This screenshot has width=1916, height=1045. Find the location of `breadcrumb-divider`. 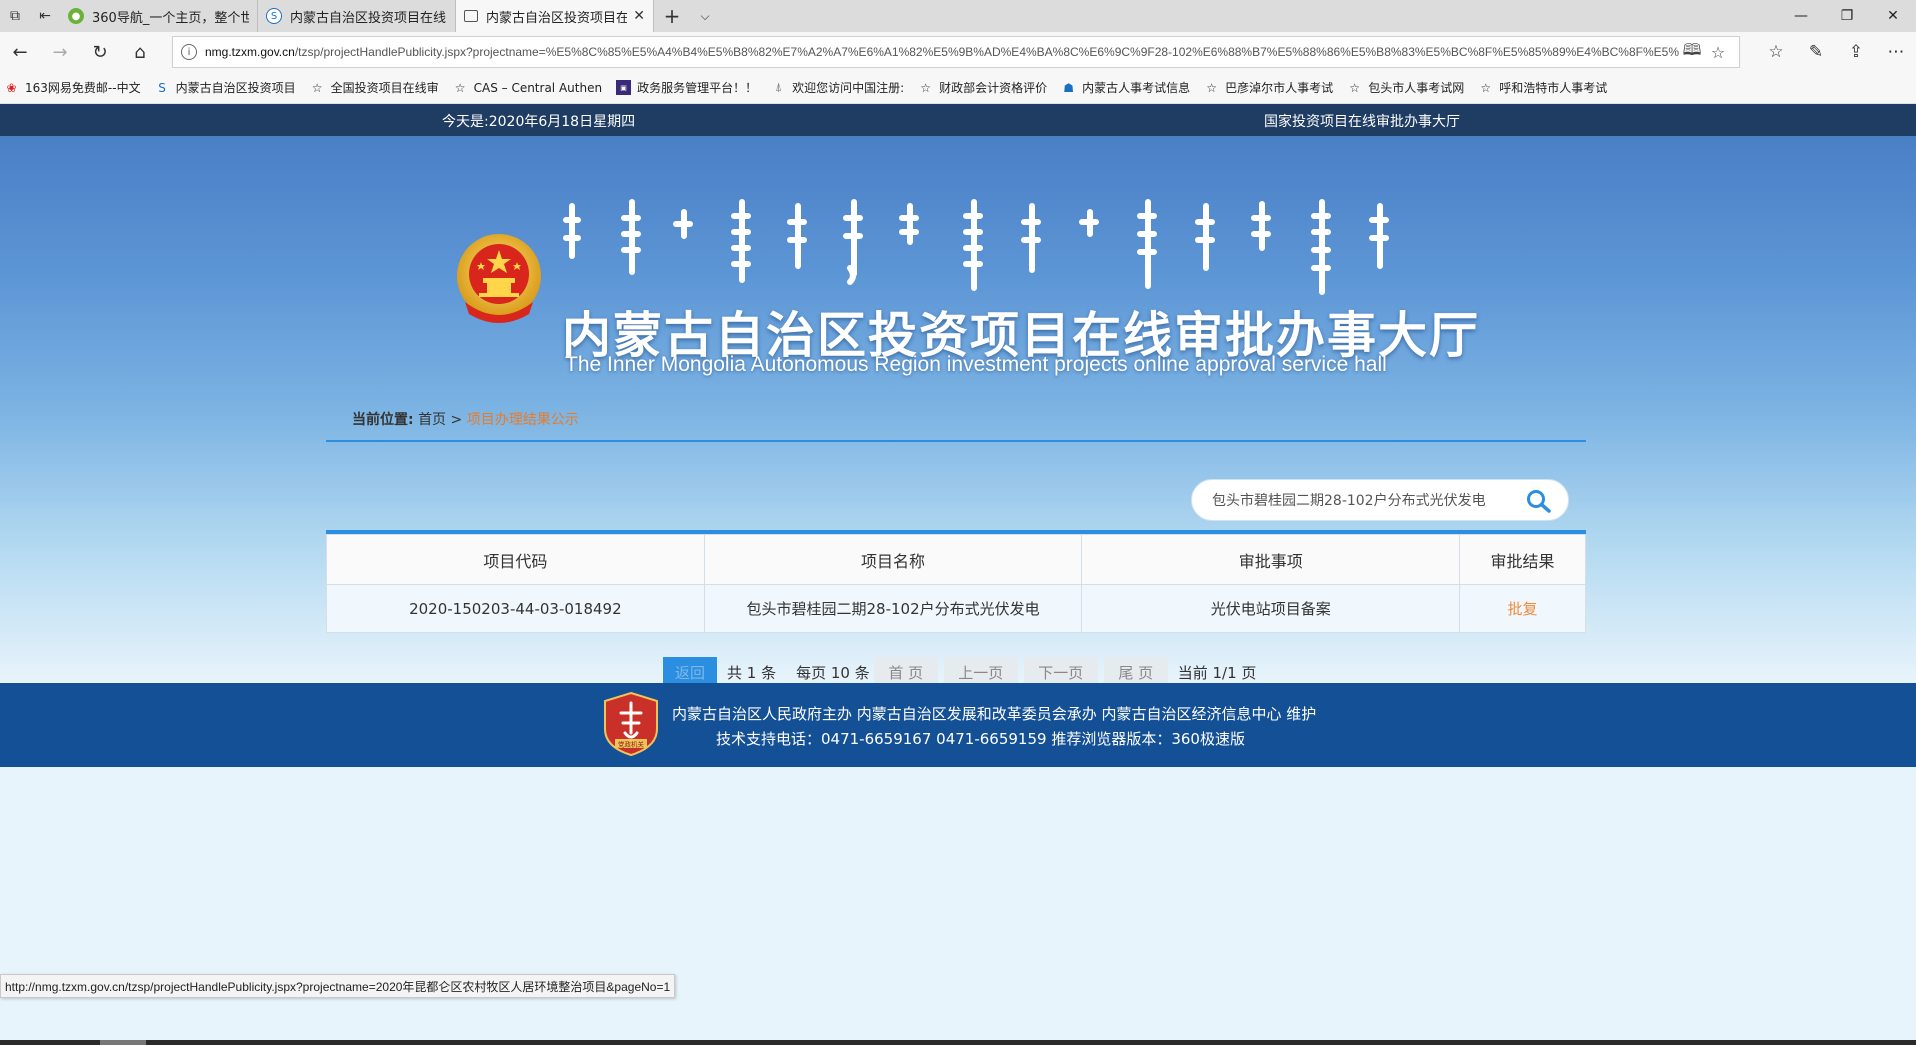

breadcrumb-divider is located at coordinates (956, 441).